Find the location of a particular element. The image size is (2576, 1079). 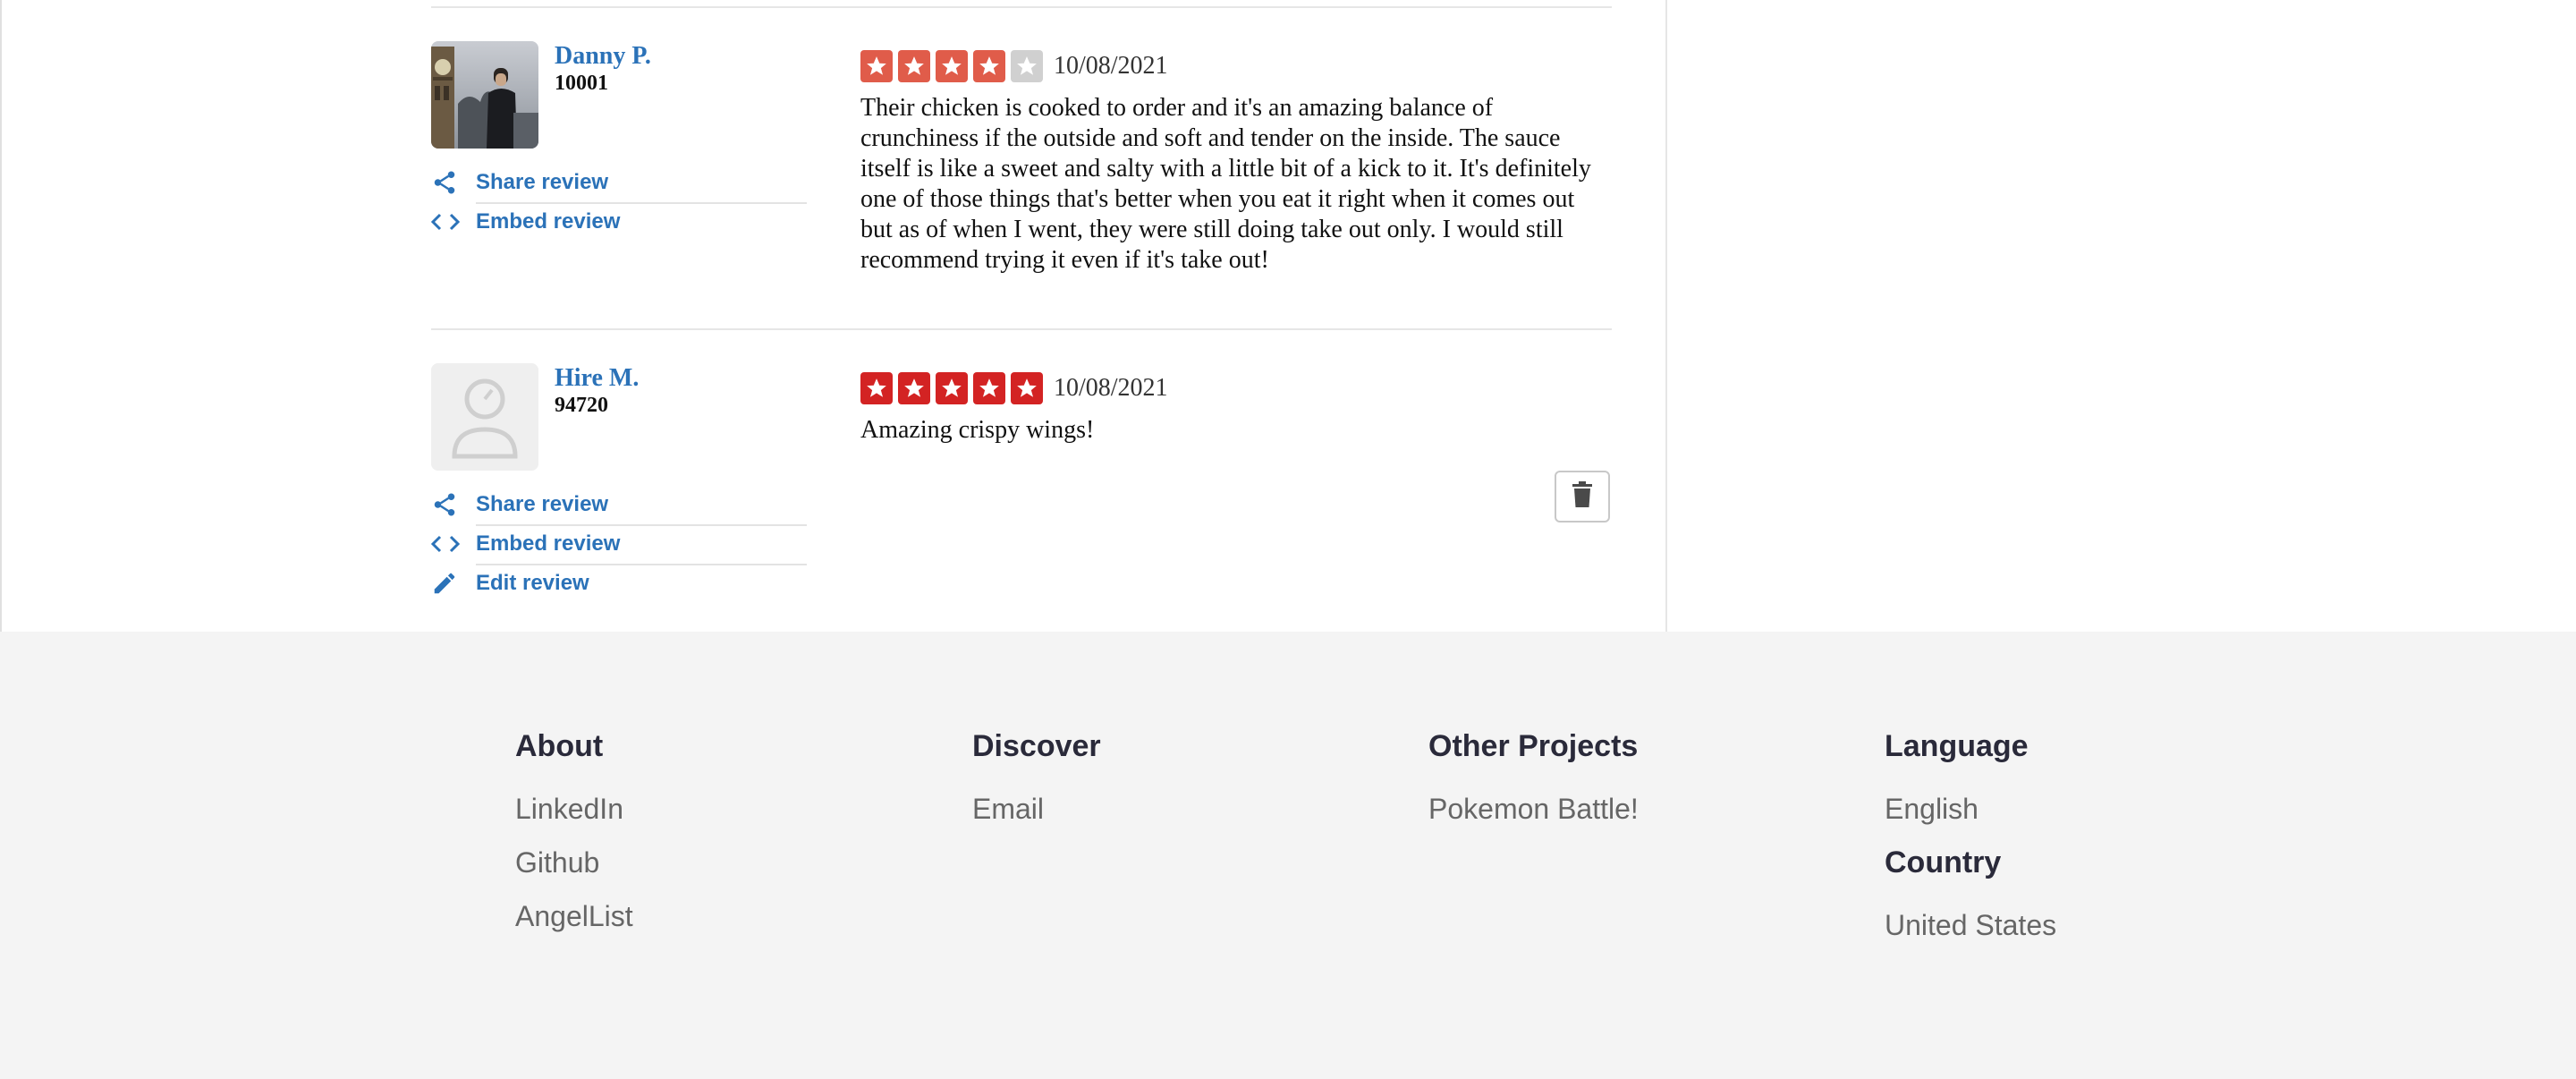

footer-locale-column: Language English Country United States is located at coordinates (2099, 844).